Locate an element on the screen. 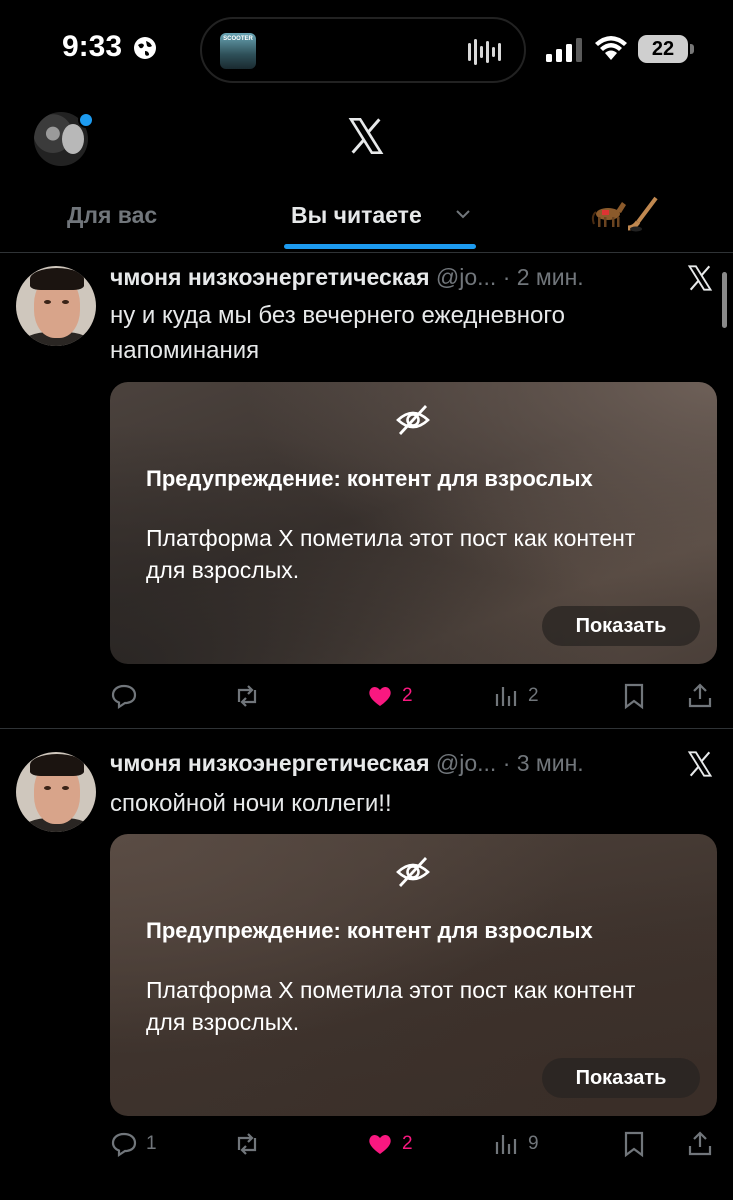 The image size is (733, 1200). tweet-actions: 1 2 9 is located at coordinates (366, 1144).